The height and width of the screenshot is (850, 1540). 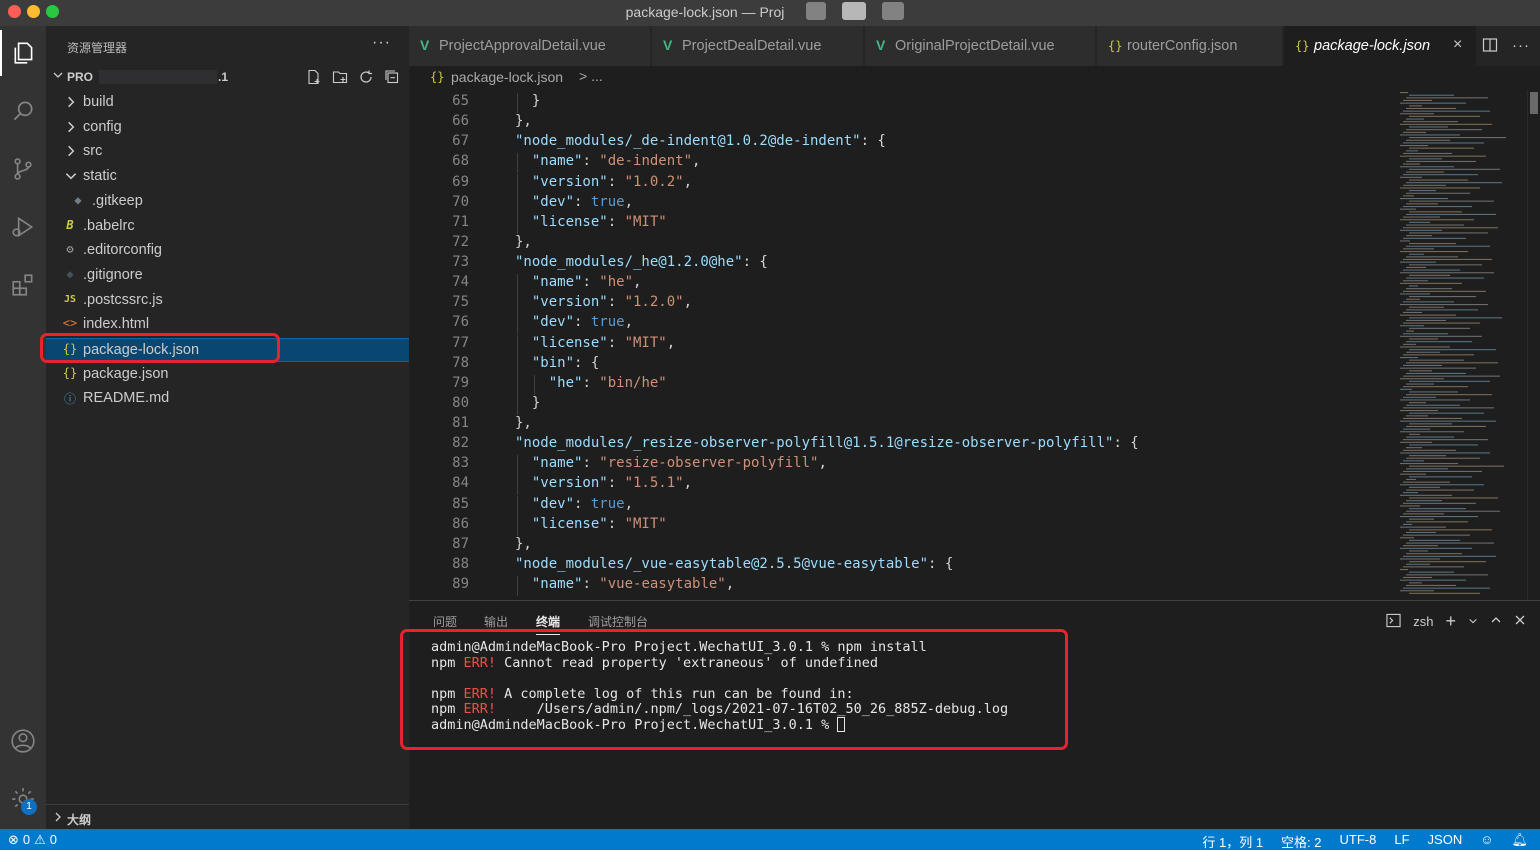 What do you see at coordinates (392, 77) in the screenshot?
I see `collapse-all-icon` at bounding box center [392, 77].